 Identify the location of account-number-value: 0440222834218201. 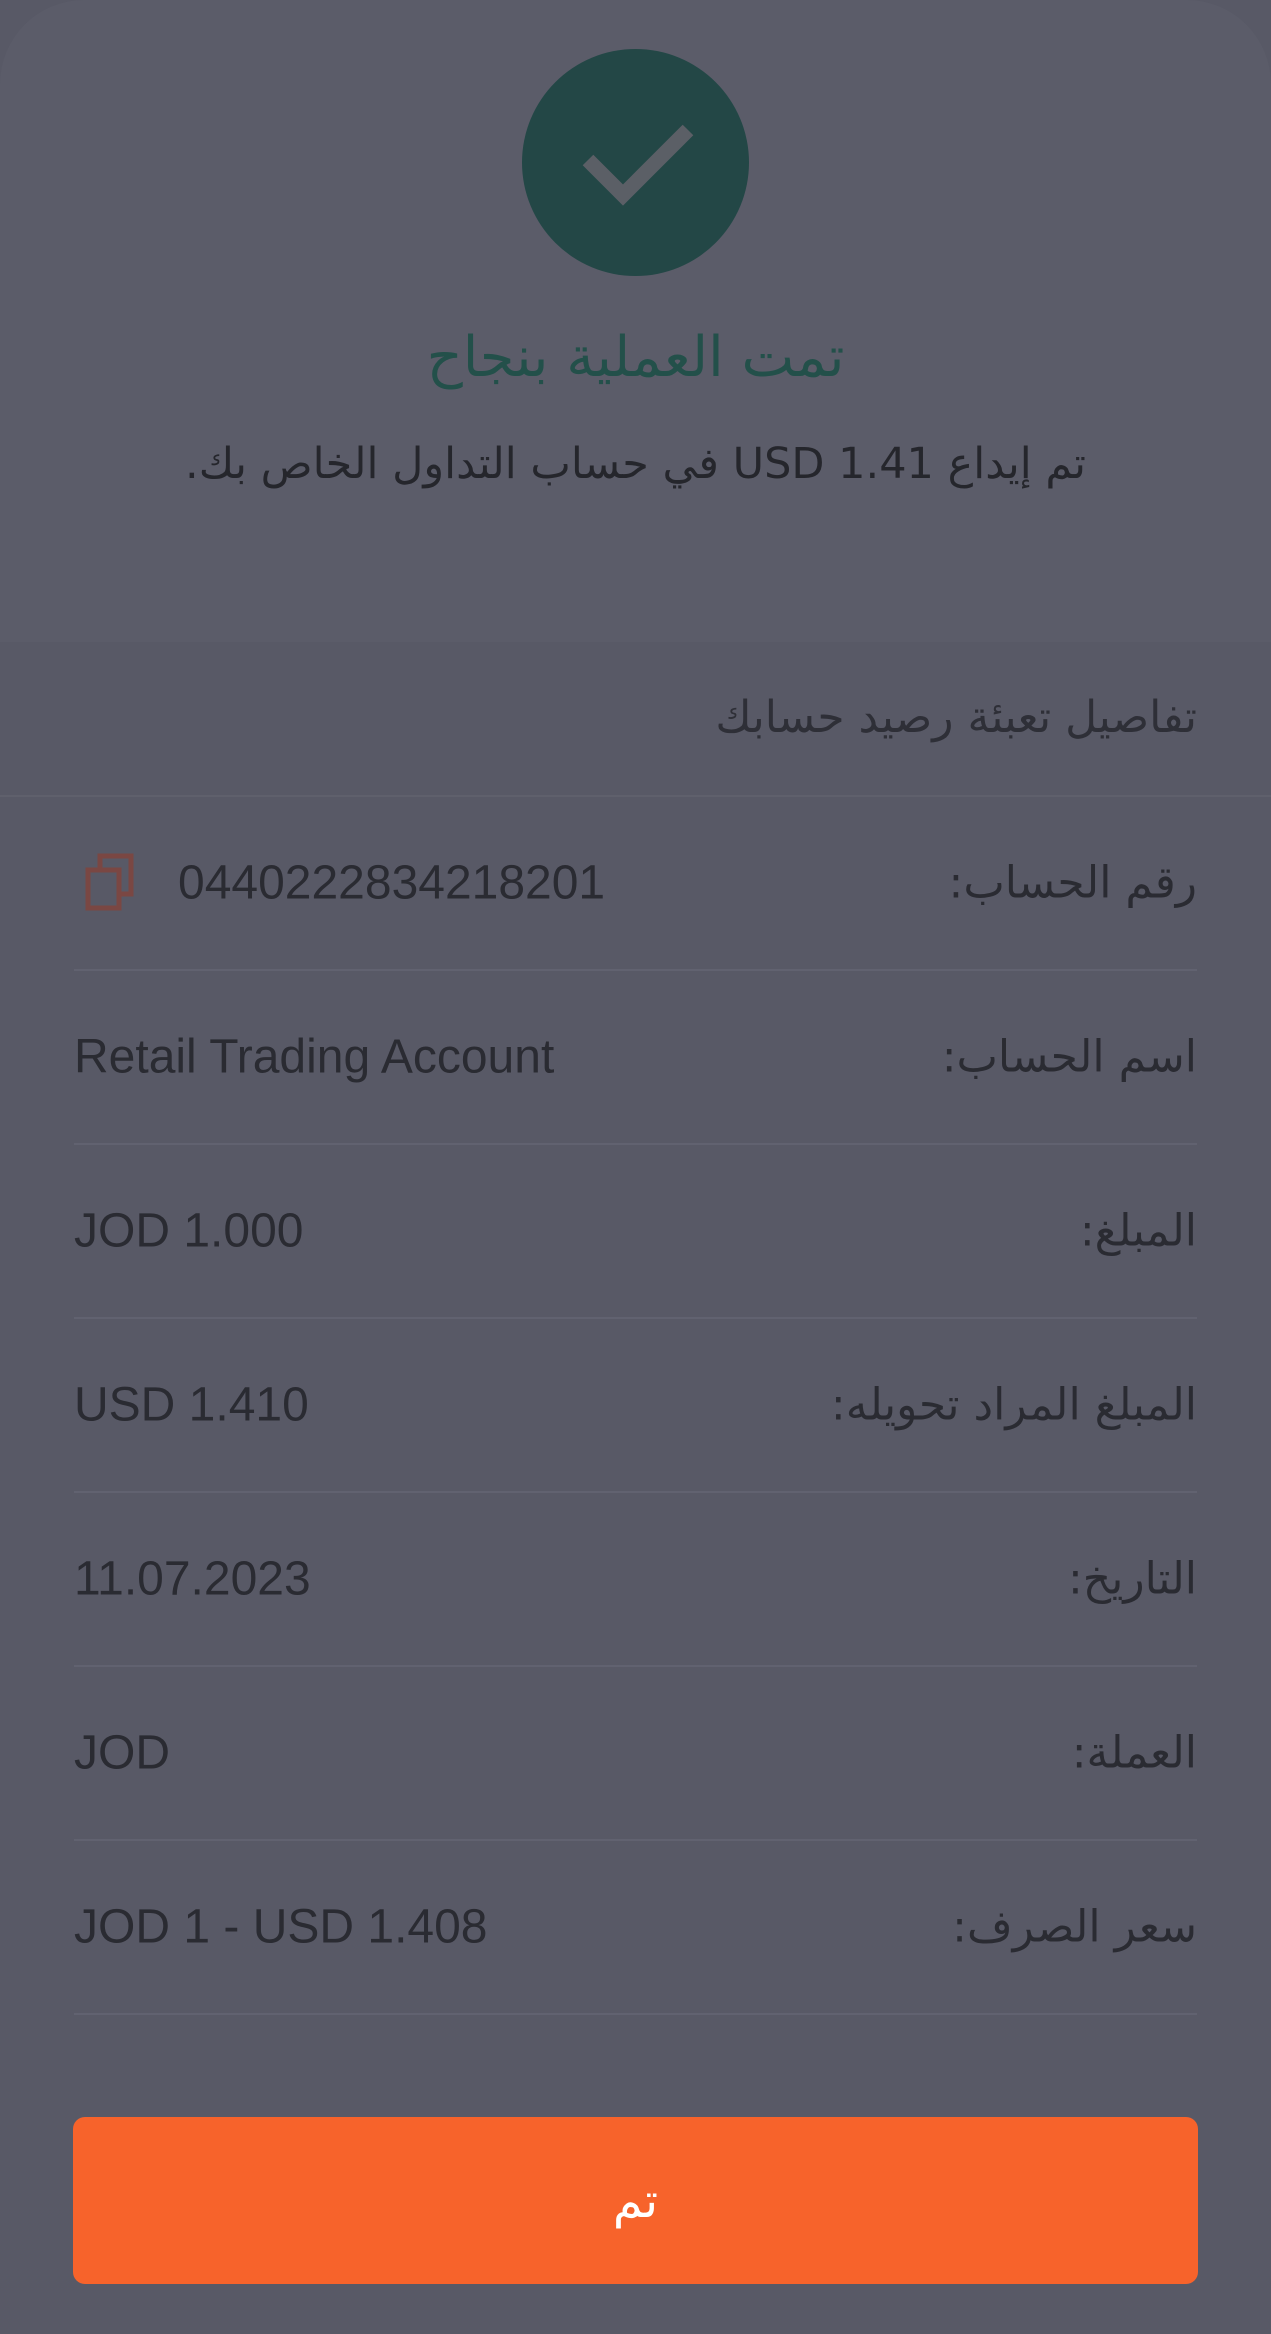
(392, 883).